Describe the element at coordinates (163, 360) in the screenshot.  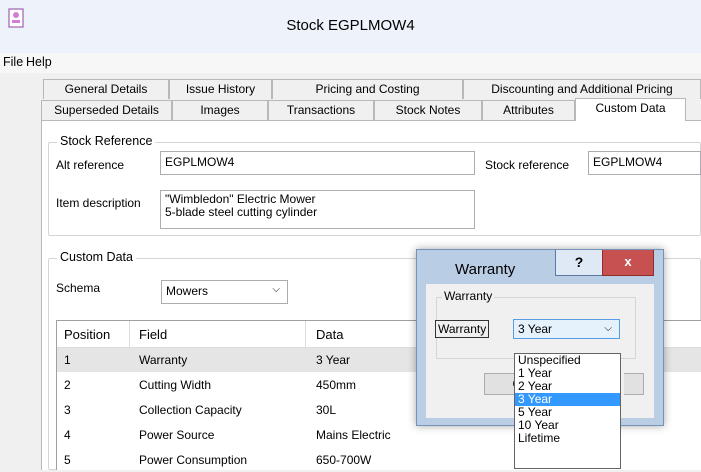
I see `cell-field: Warranty` at that location.